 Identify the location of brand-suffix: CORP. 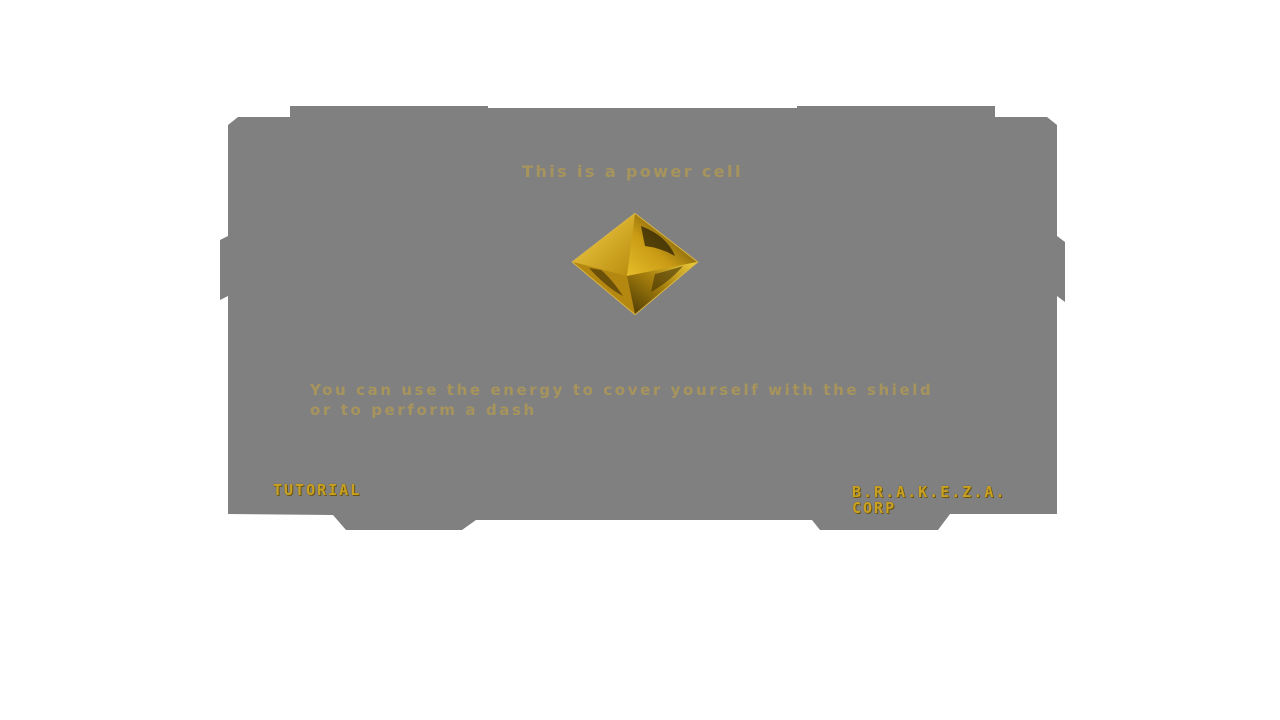
(874, 508).